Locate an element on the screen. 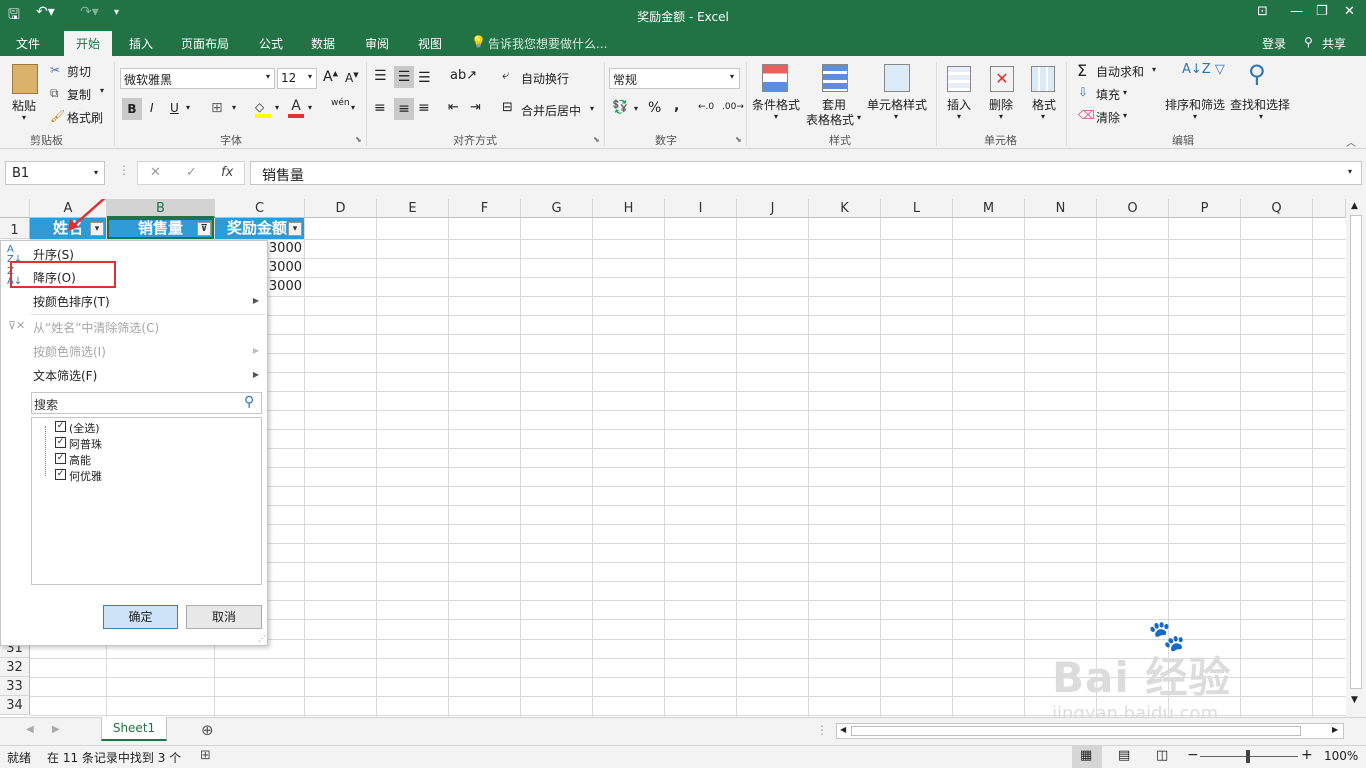 The height and width of the screenshot is (768, 1366). conditional-format-dropdown-icon: ▾ is located at coordinates (776, 116).